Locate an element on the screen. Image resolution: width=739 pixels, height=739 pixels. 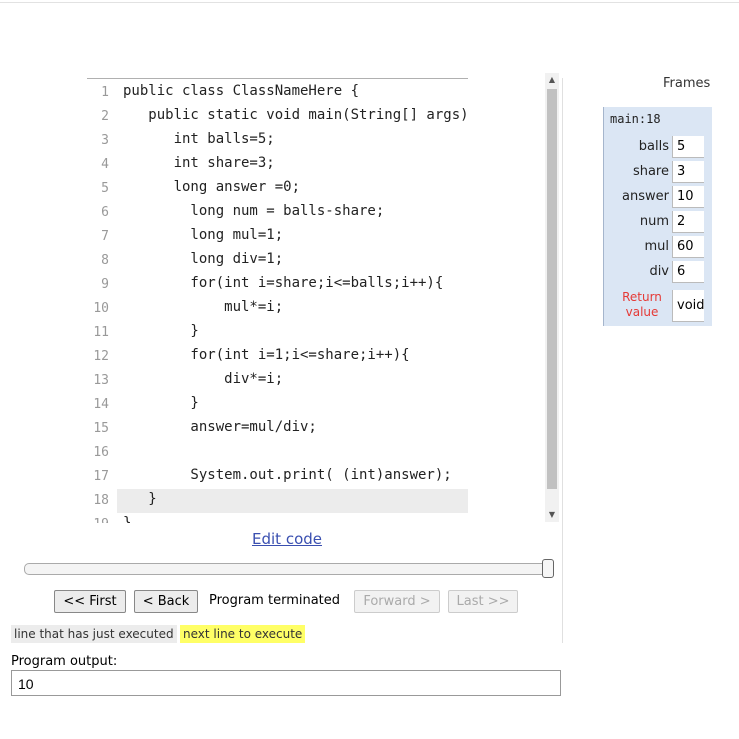
code-line: 10 mul*=i; is located at coordinates (277, 309).